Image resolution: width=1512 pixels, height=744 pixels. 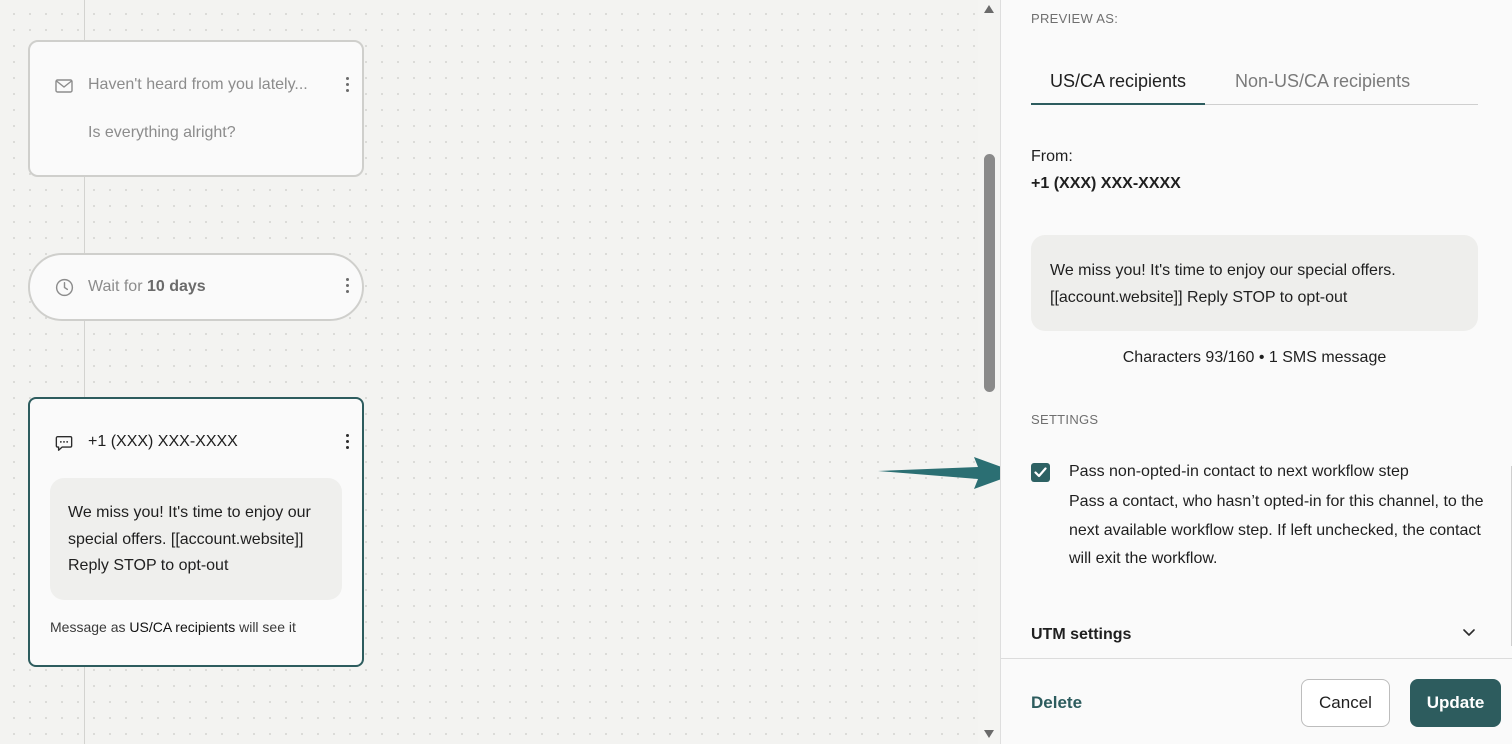 I want to click on sms-preview-note: Message as US/CA recipients will see it, so click(x=173, y=627).